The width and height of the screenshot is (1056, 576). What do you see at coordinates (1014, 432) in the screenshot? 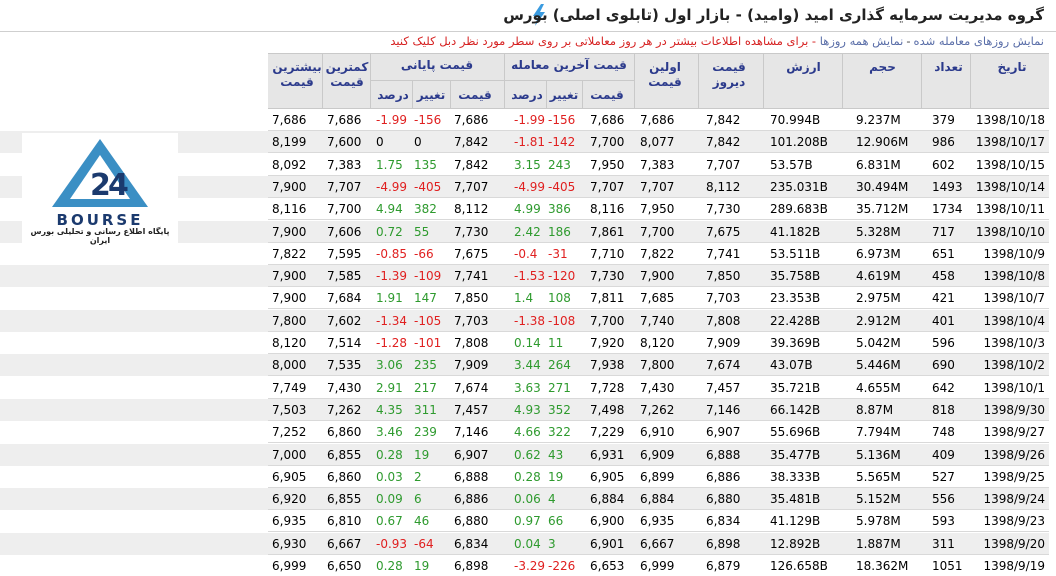
I see `cell-date: 1398/9/27` at bounding box center [1014, 432].